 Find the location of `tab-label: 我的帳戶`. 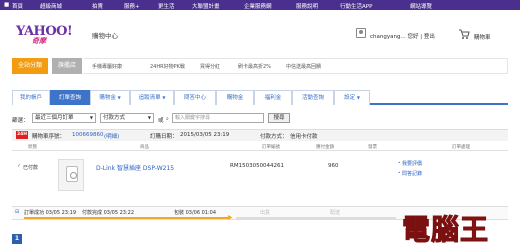

tab-label: 我的帳戶 is located at coordinates (30, 98).